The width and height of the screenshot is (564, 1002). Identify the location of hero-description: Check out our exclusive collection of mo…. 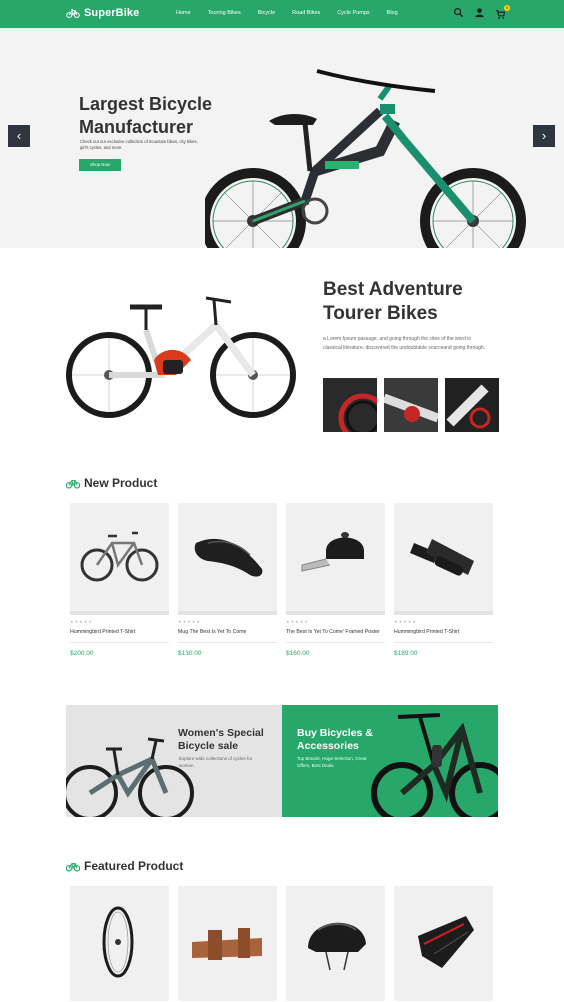
(139, 144).